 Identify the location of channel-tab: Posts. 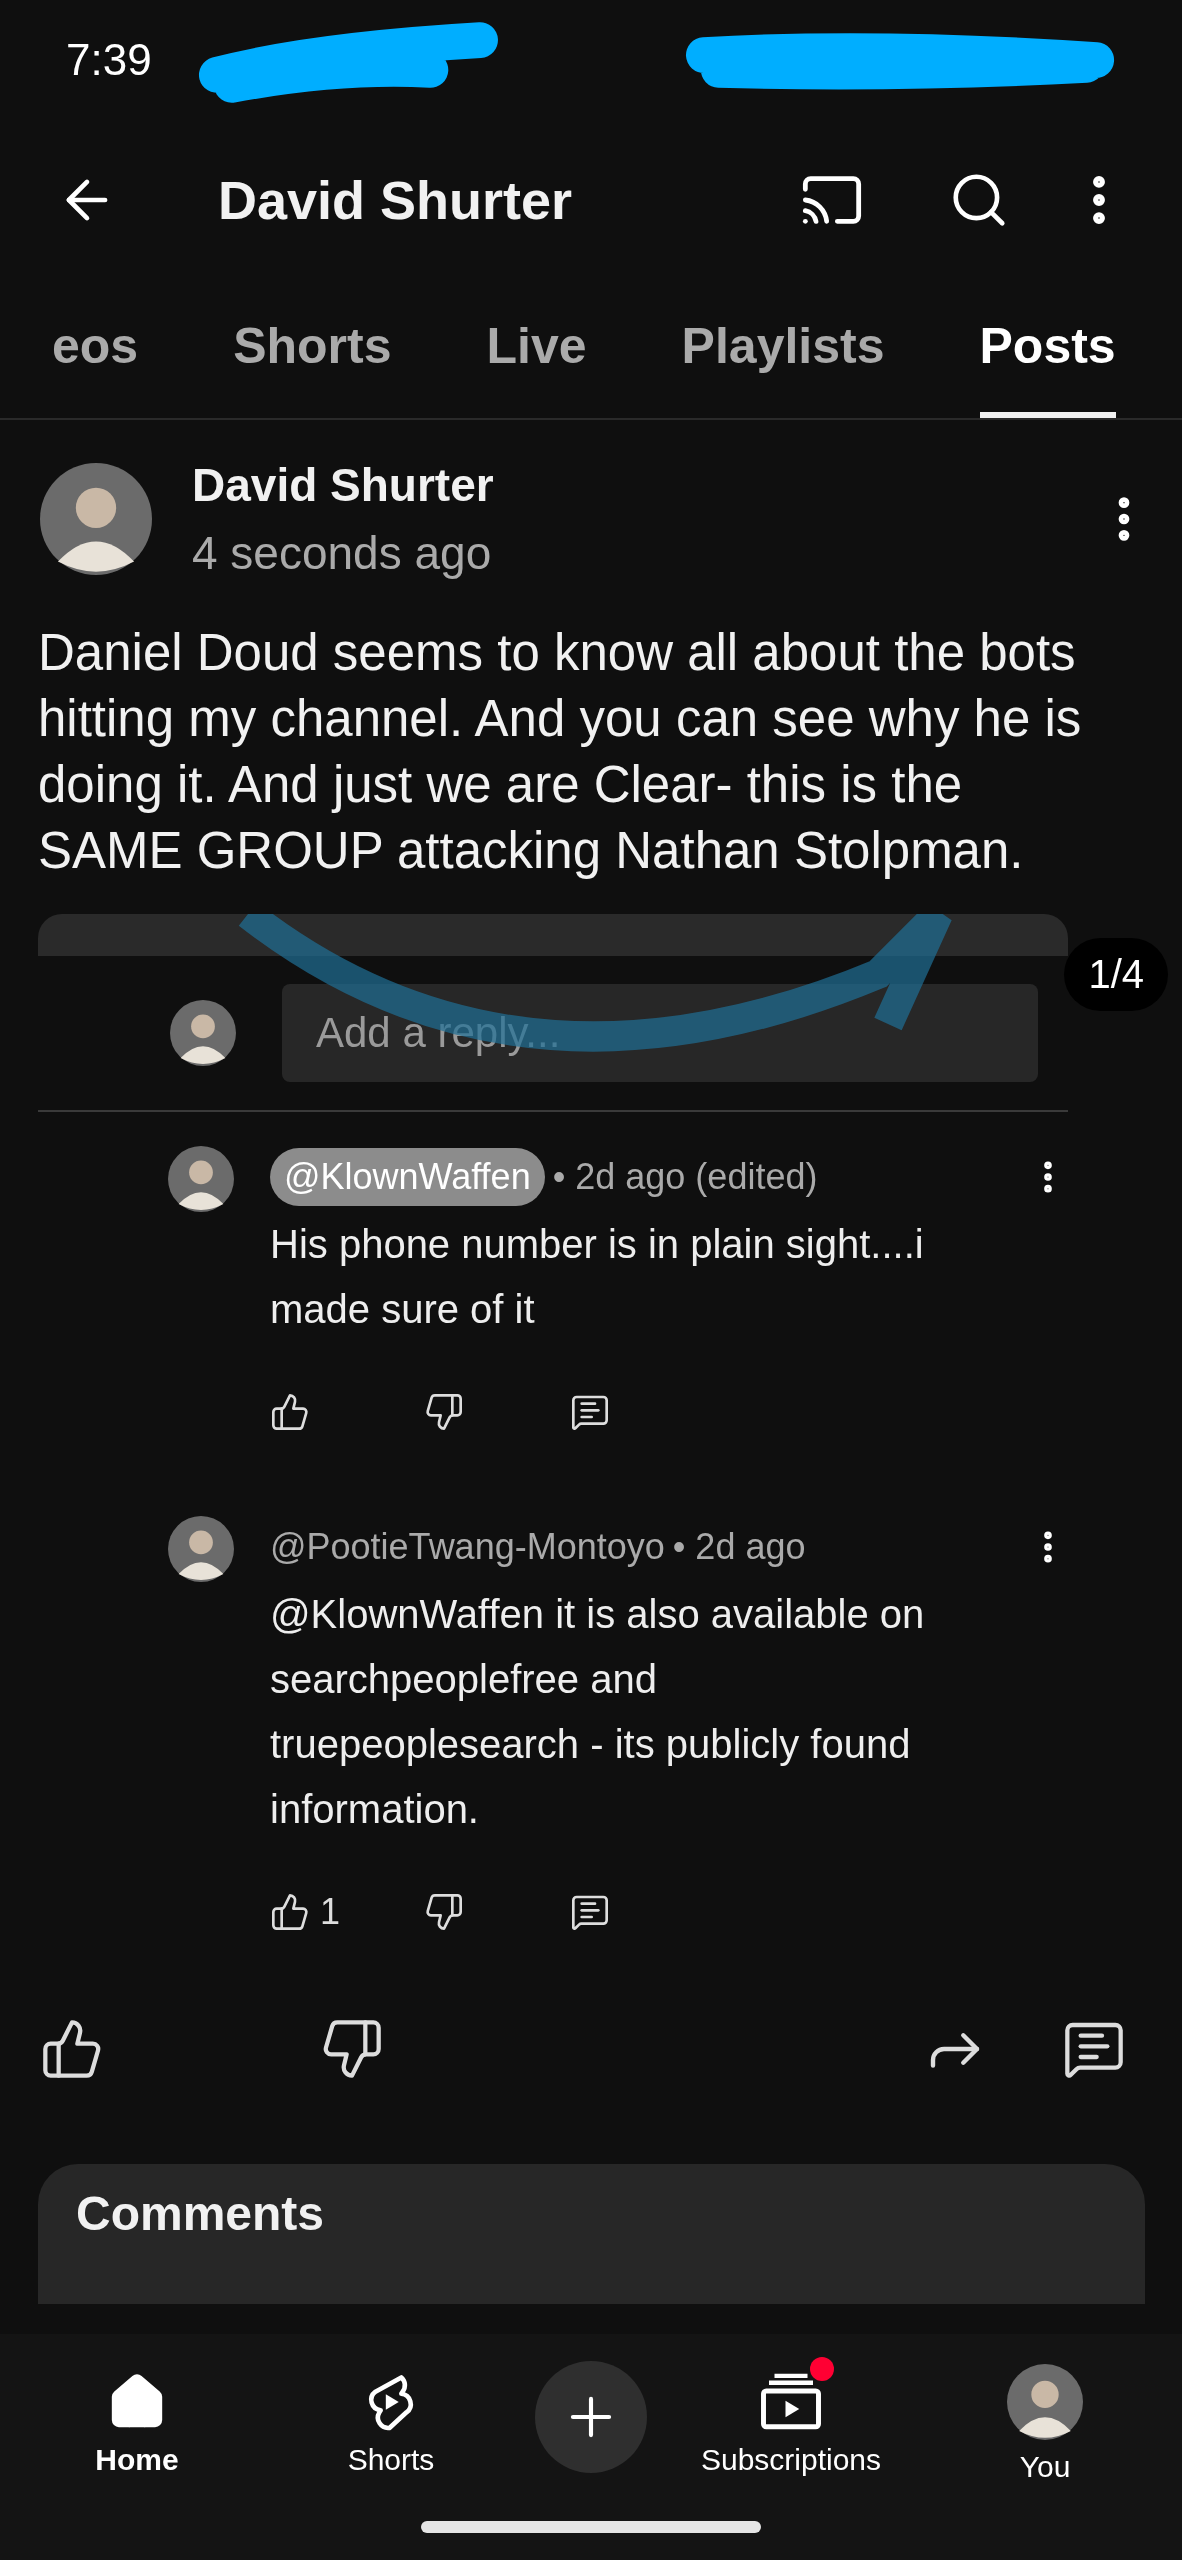
(1047, 349).